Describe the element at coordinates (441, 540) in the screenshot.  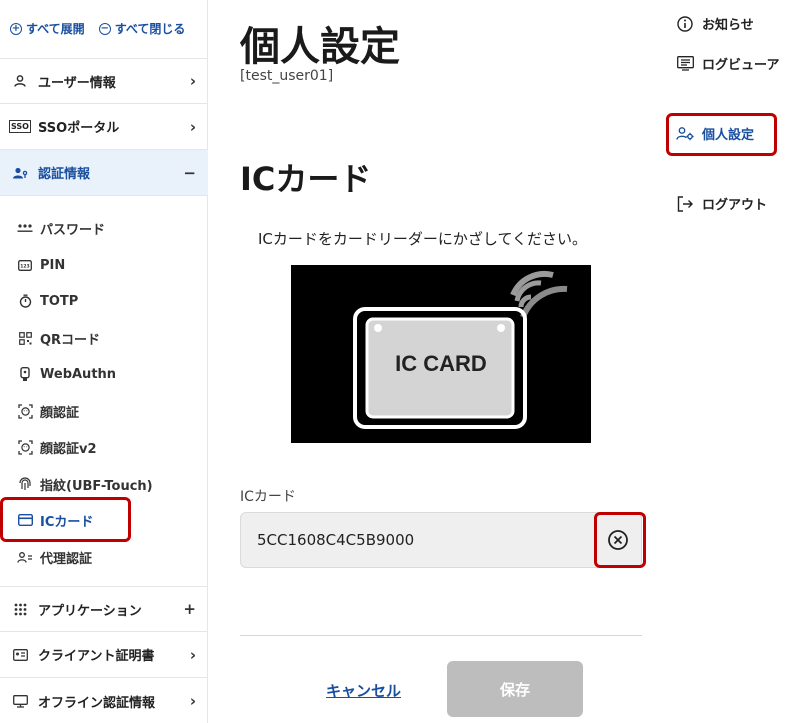
I see `ic-card-field: 5CC1608C4C5B9000` at that location.